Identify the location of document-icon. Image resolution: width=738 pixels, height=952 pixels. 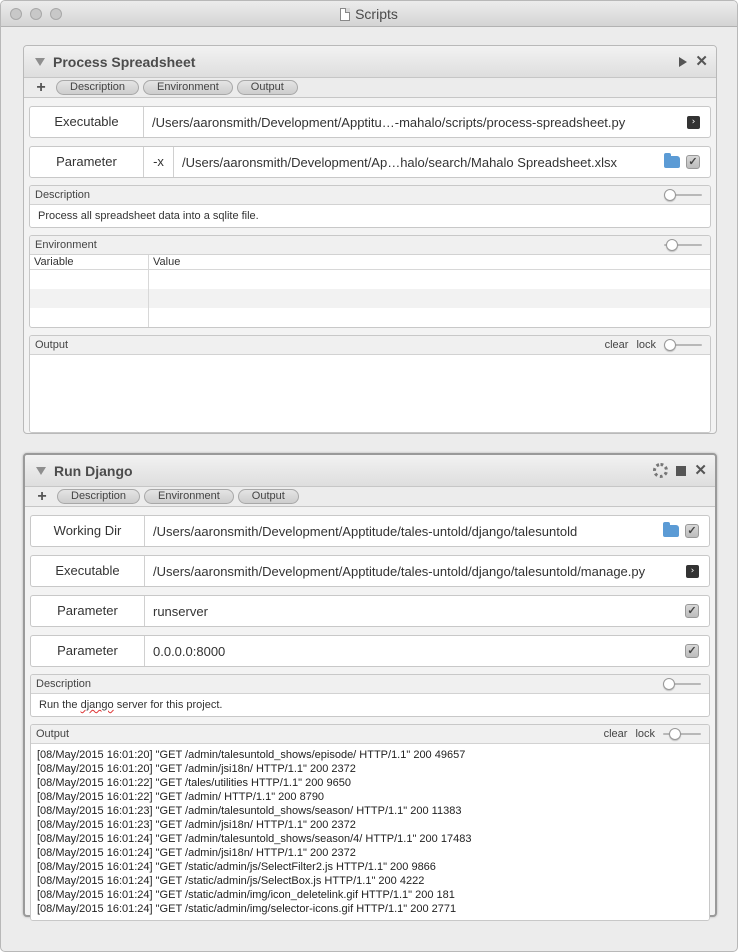
(345, 14).